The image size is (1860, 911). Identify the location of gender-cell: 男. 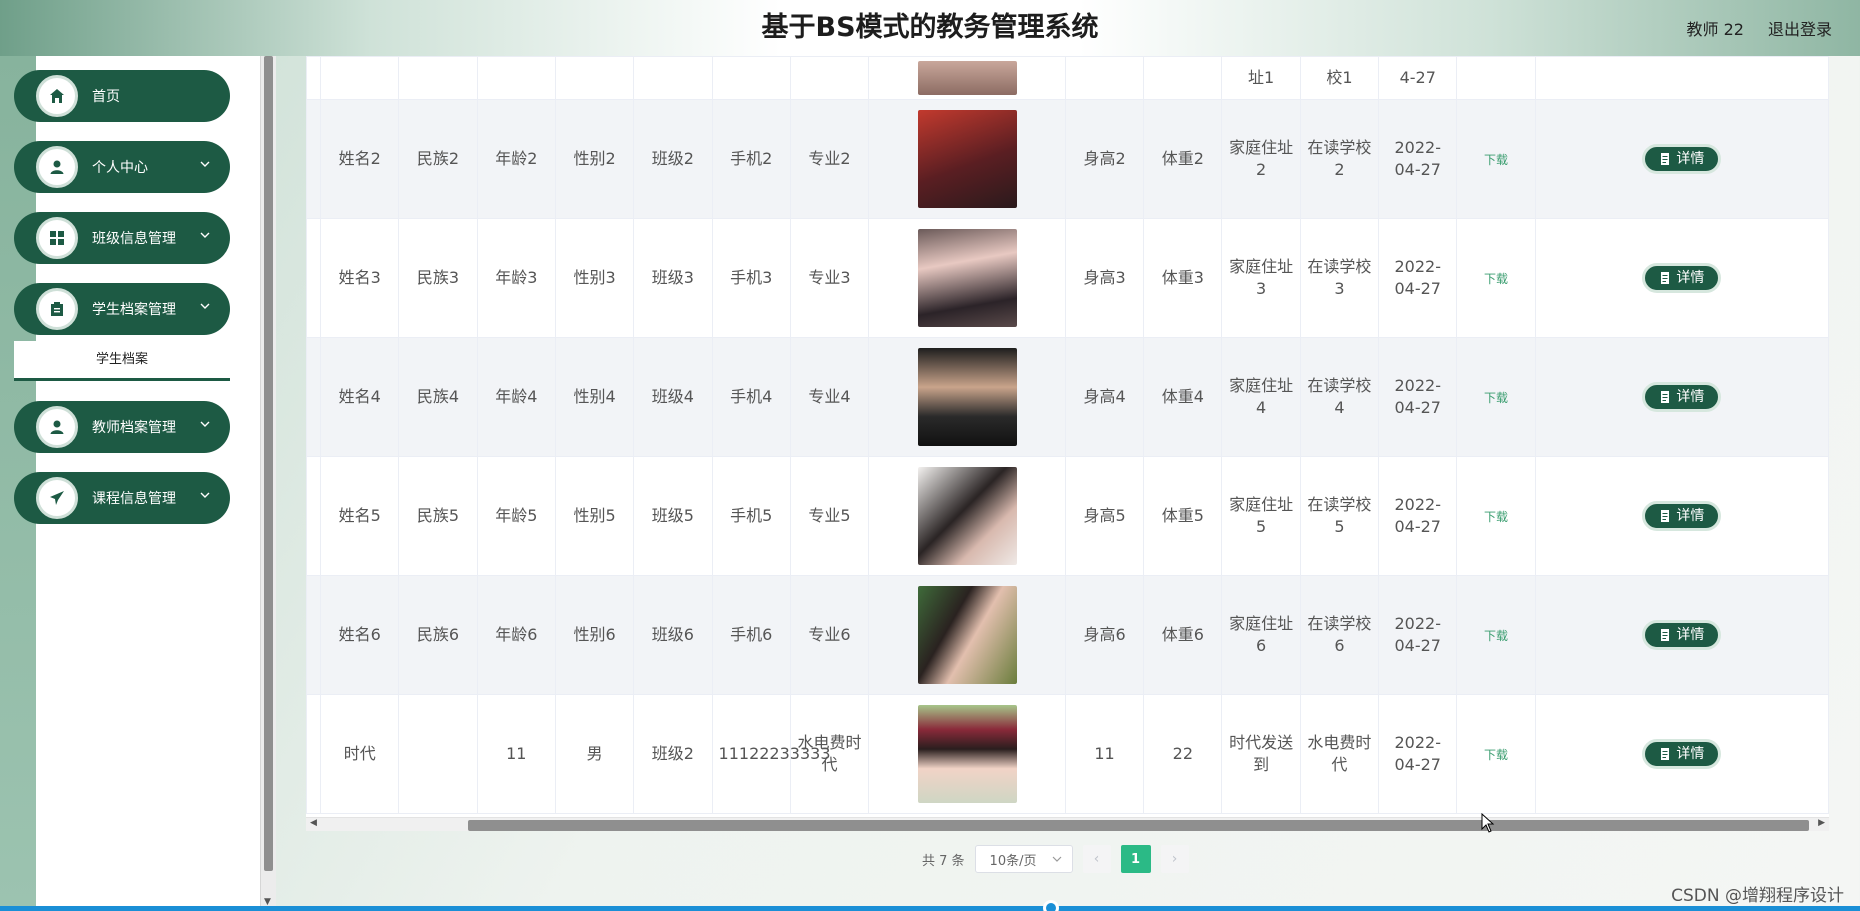
(594, 754).